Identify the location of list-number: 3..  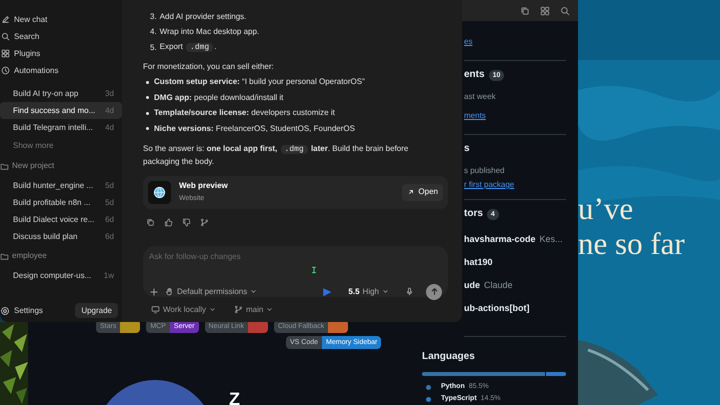
(153, 16).